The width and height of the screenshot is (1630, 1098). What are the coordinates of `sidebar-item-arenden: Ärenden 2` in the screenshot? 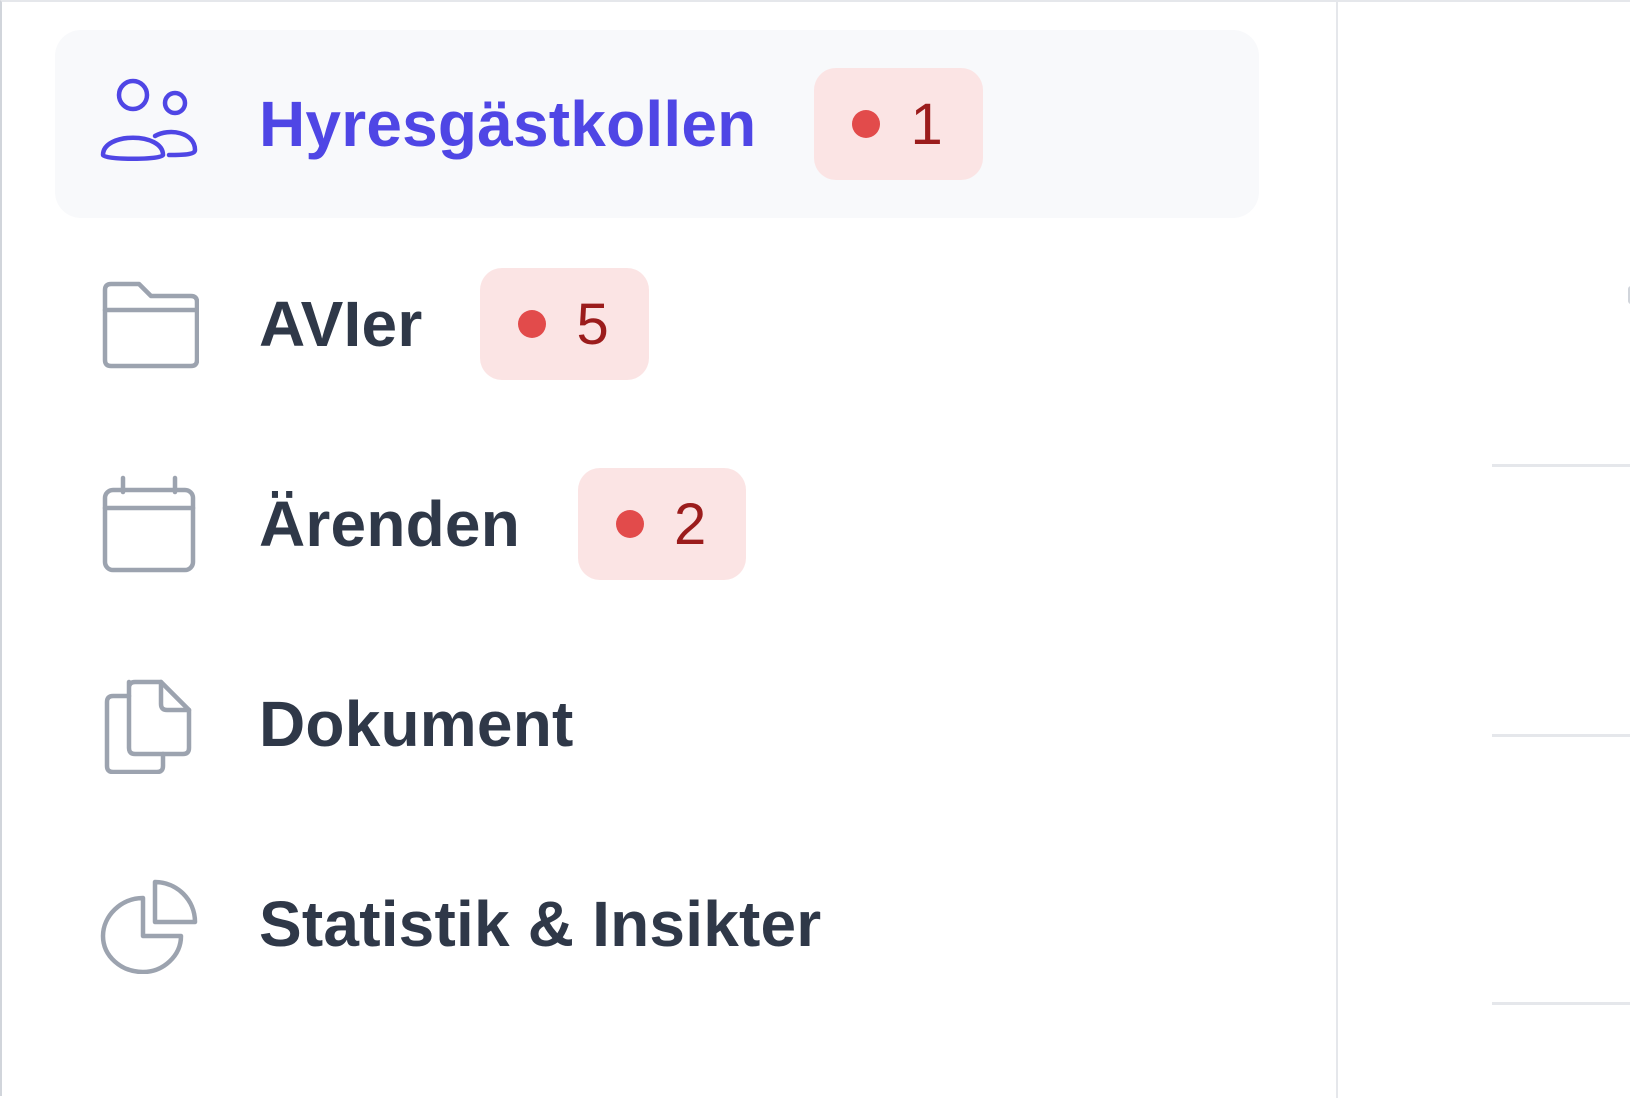 It's located at (657, 524).